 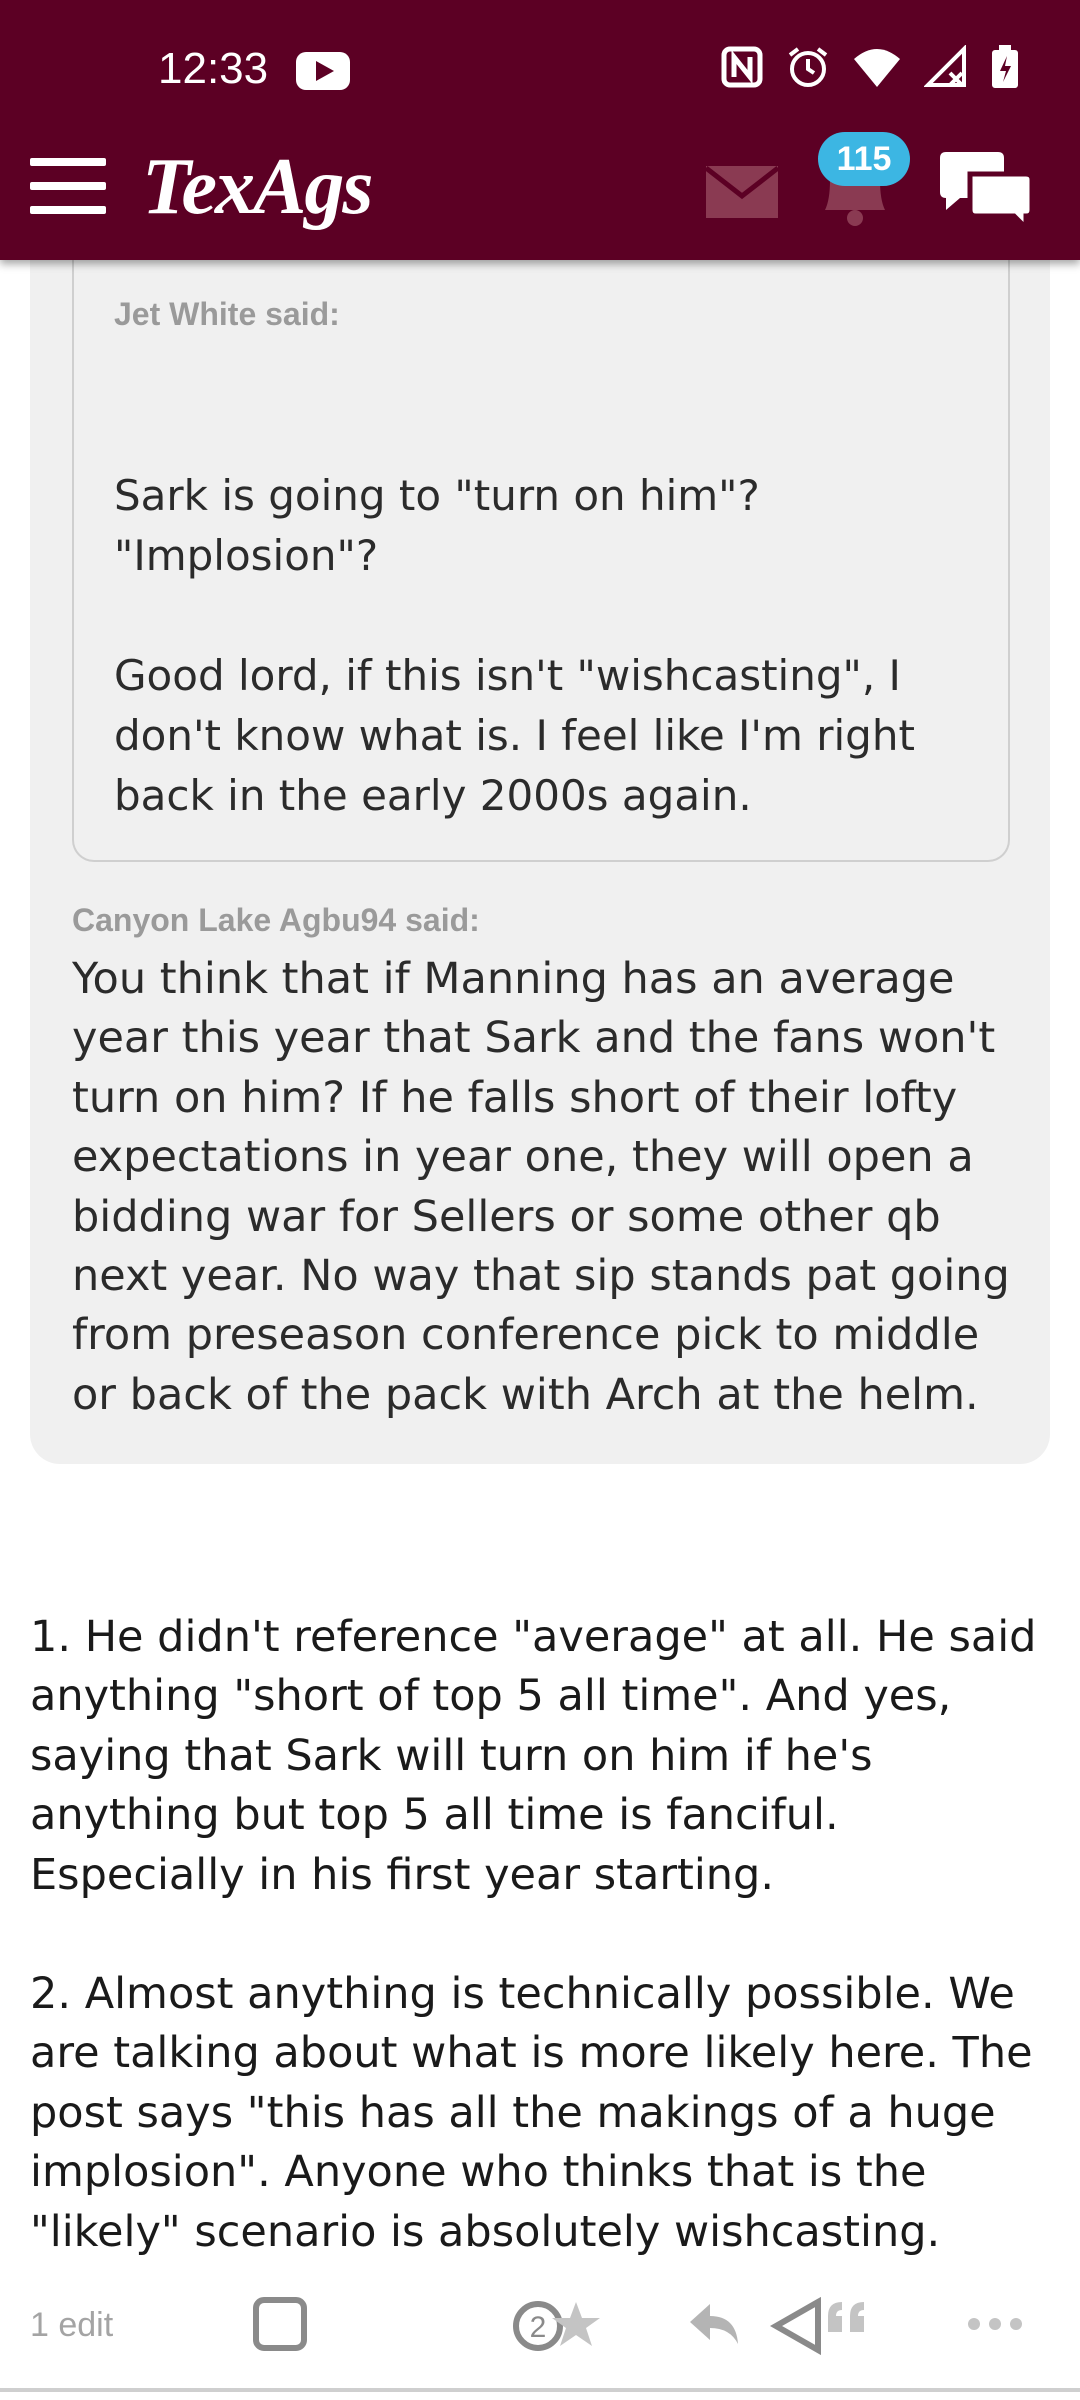 I want to click on battery-icon, so click(x=1005, y=66).